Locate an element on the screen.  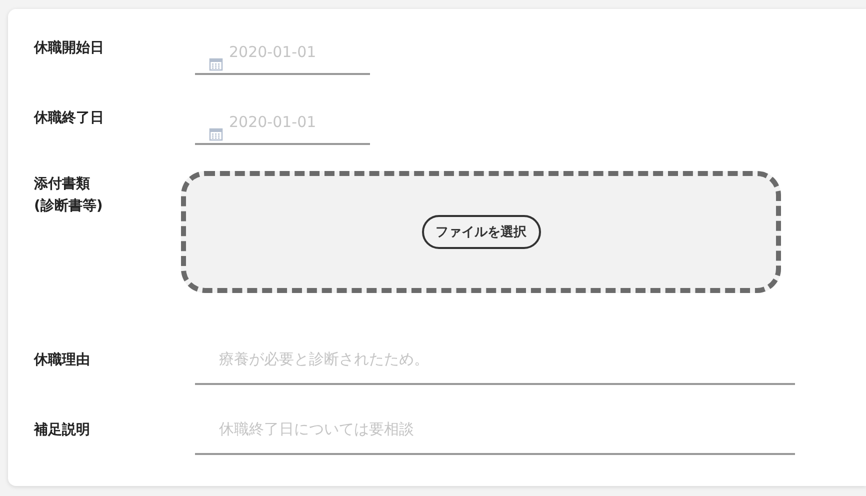
field-label: 休職開始日 is located at coordinates (69, 48).